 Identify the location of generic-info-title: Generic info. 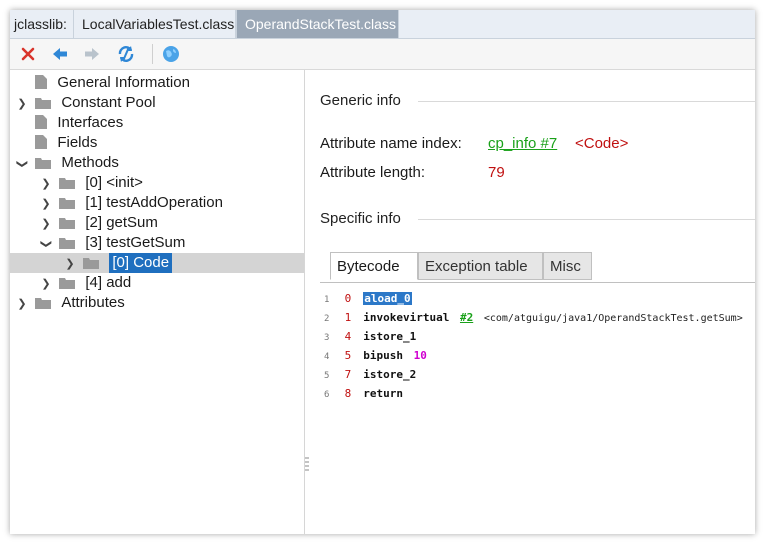
(360, 100).